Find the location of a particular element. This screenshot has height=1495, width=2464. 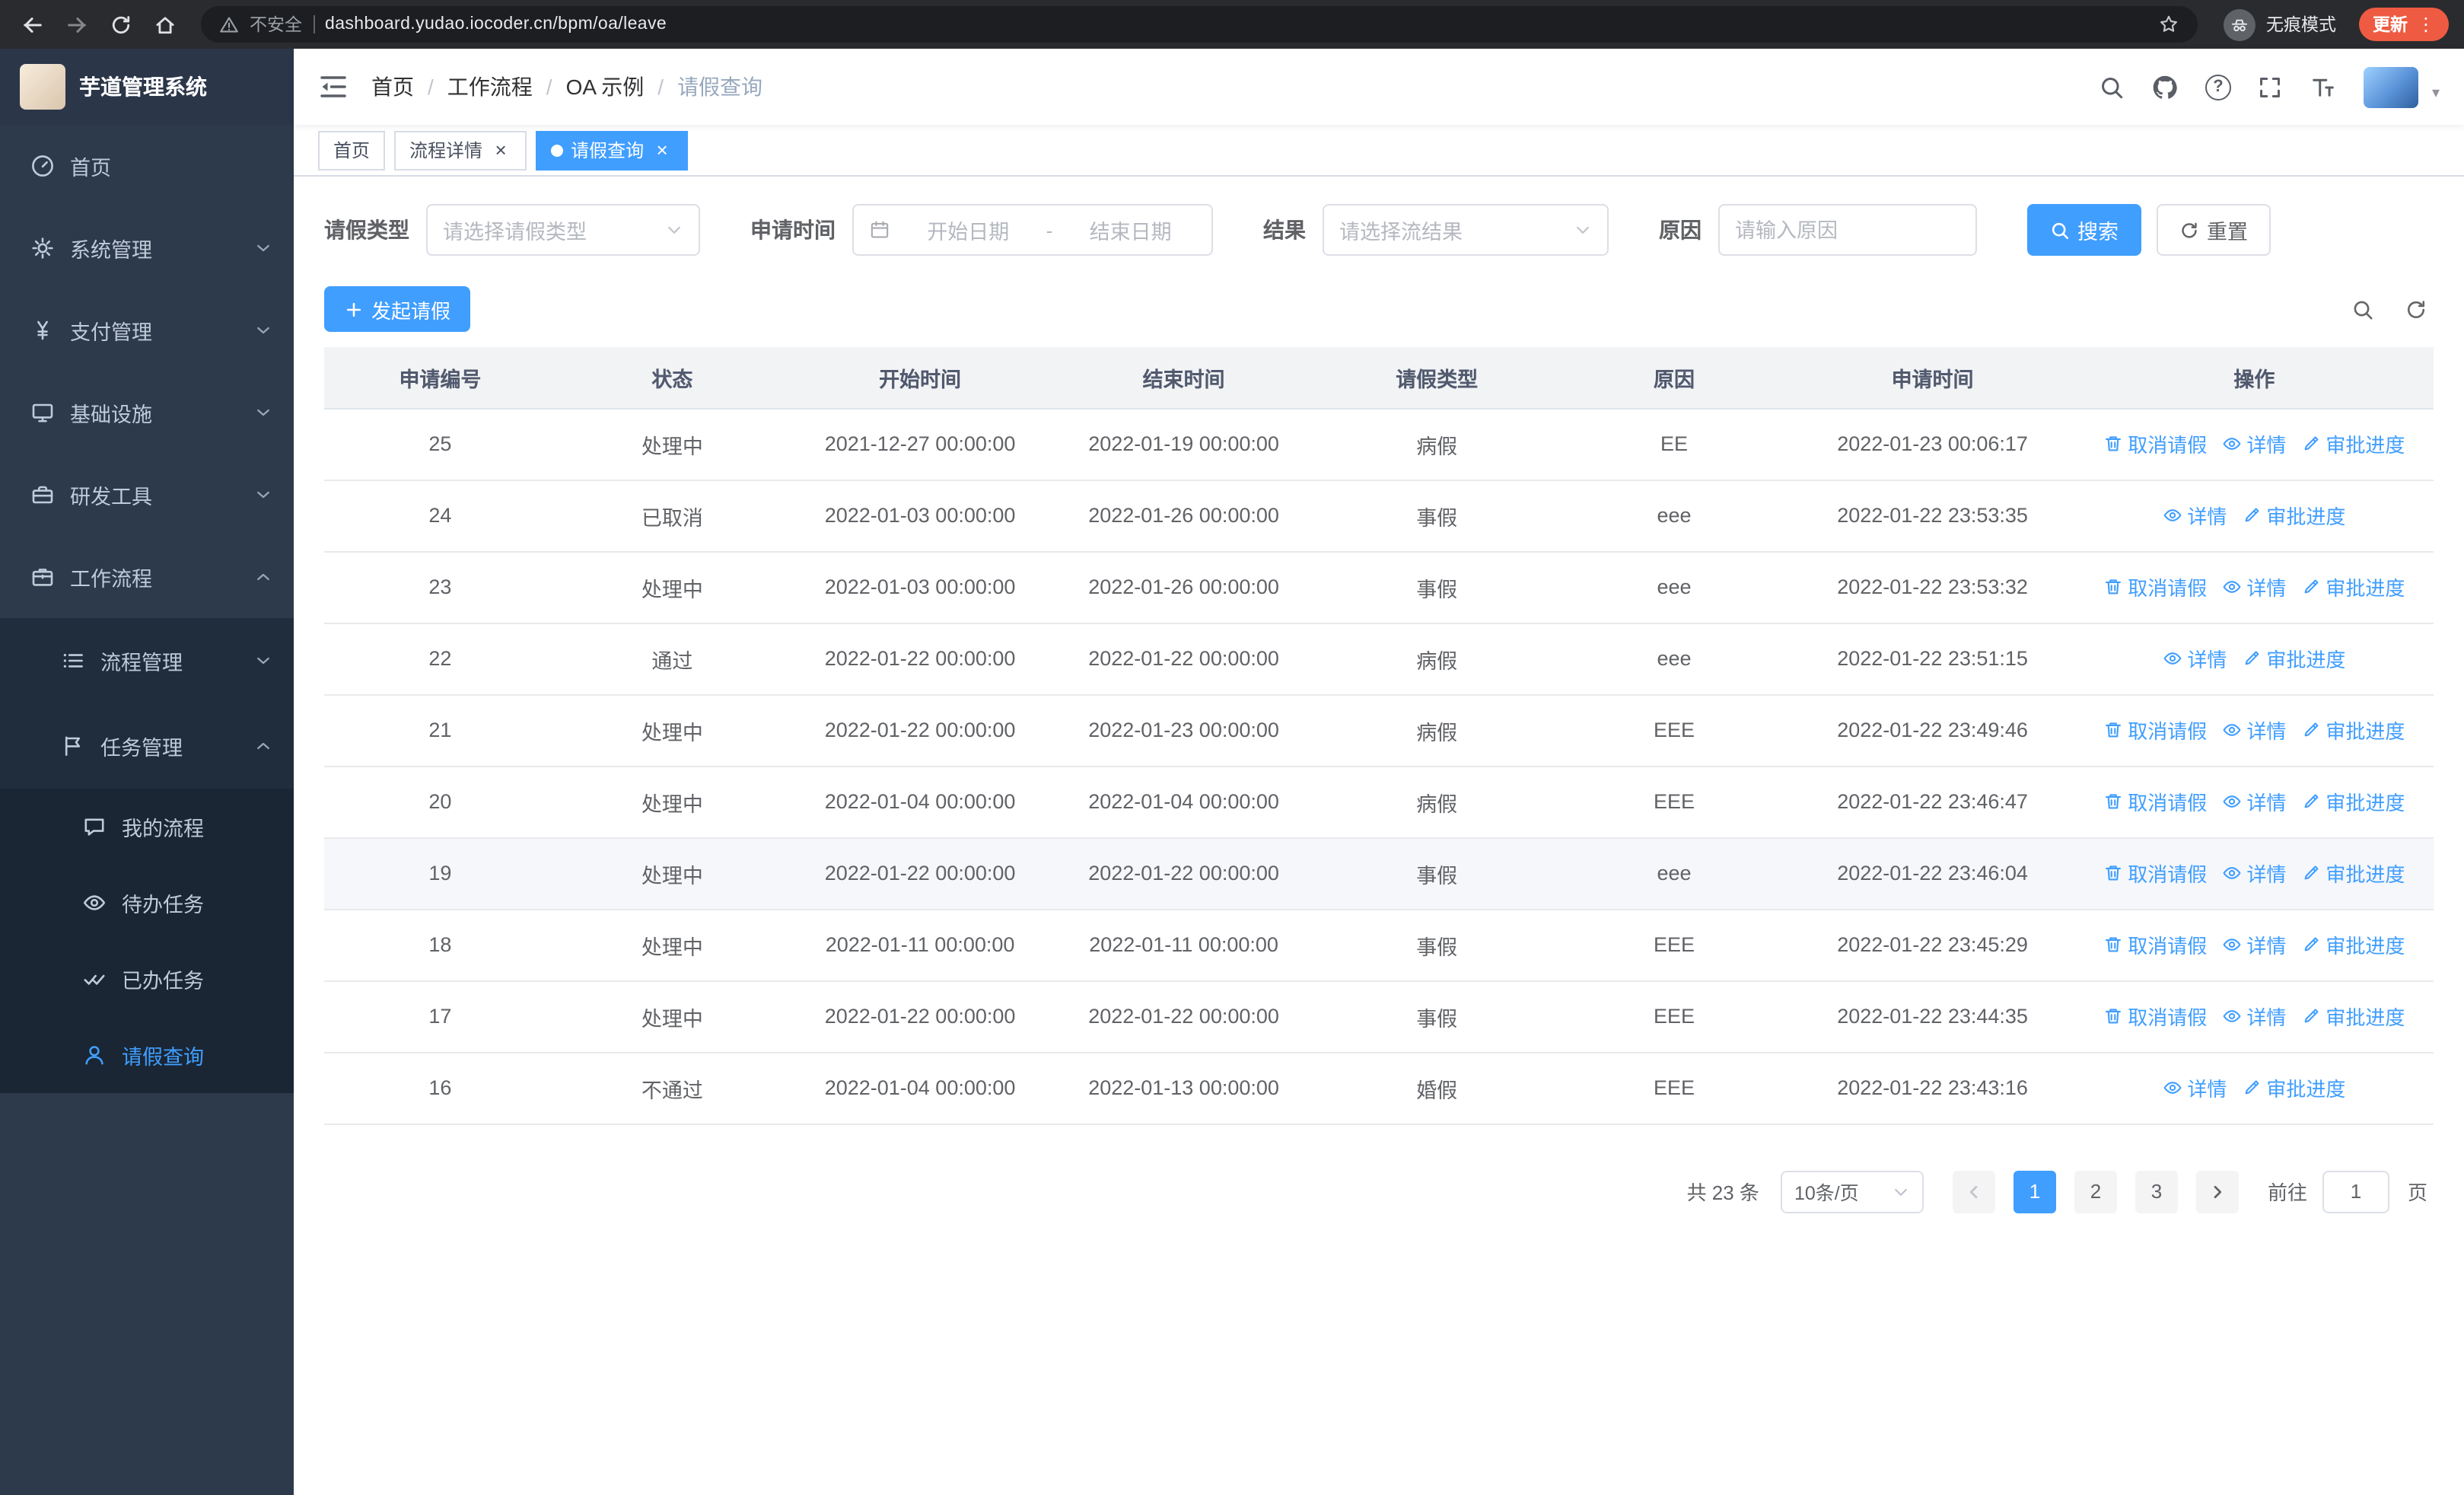

page-size-select: 10条/页 is located at coordinates (1852, 1191).